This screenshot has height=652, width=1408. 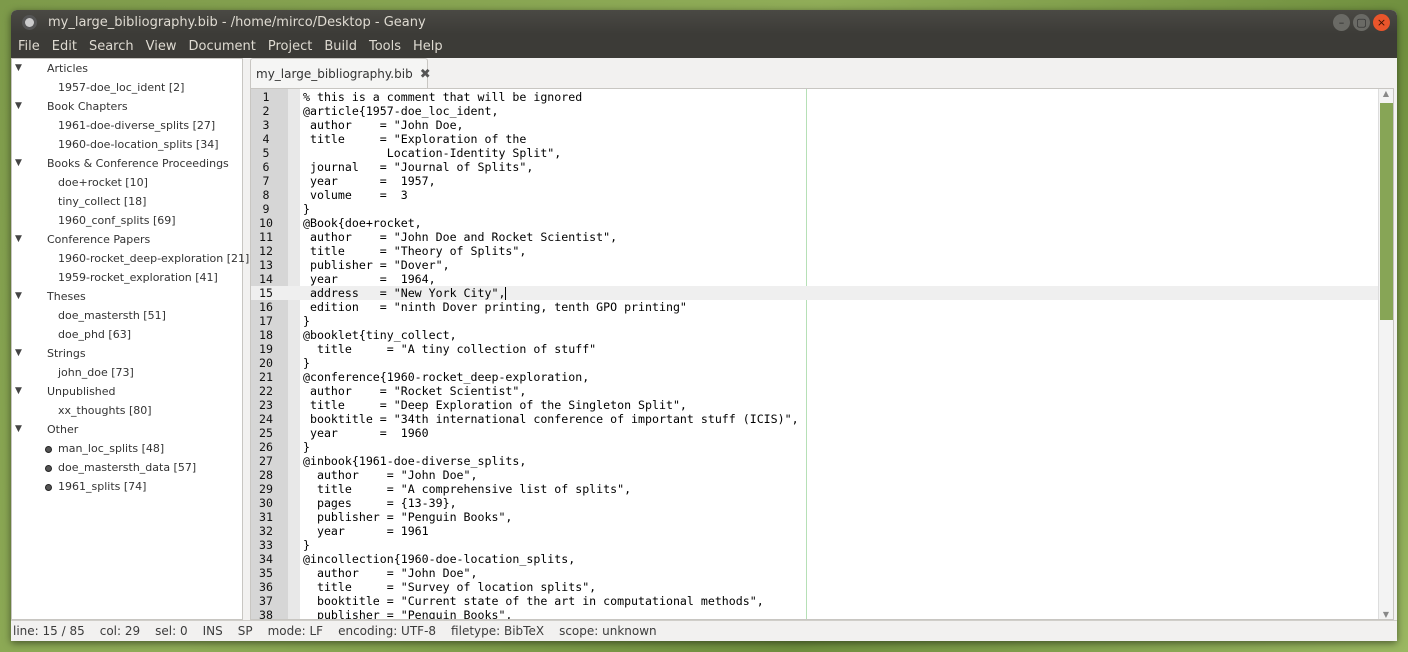 What do you see at coordinates (340, 46) in the screenshot?
I see `menu-build: Build` at bounding box center [340, 46].